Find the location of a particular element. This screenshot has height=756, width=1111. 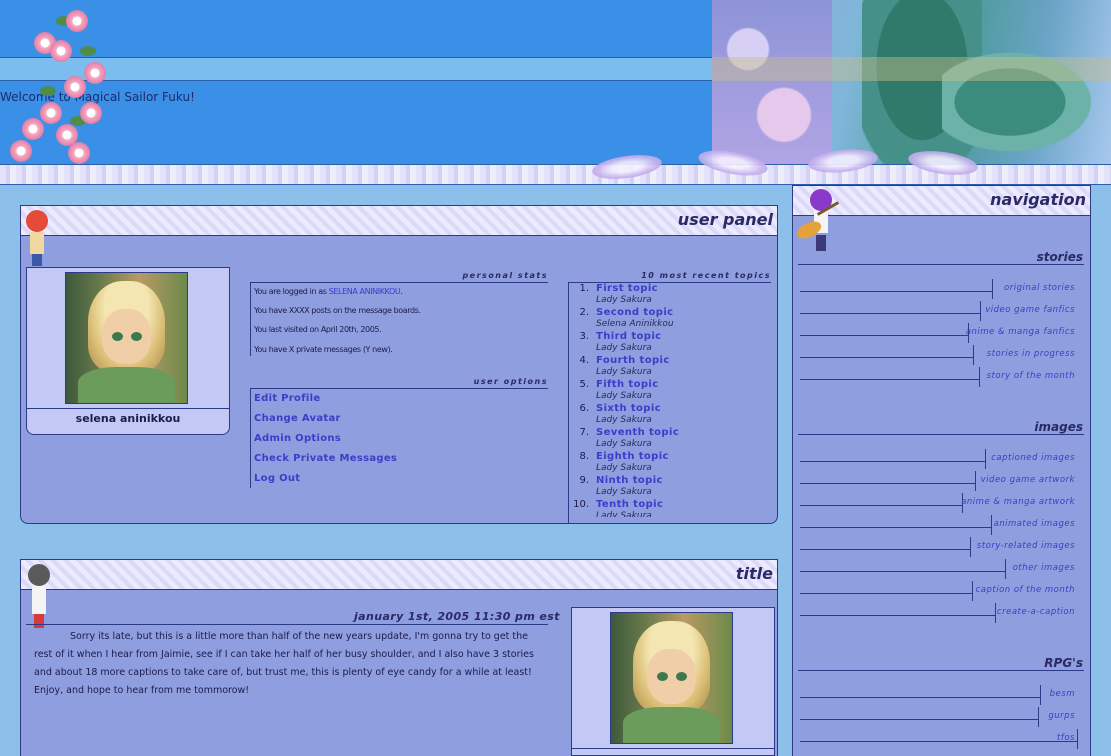

nav-section-heading: RPG's is located at coordinates (1063, 663).